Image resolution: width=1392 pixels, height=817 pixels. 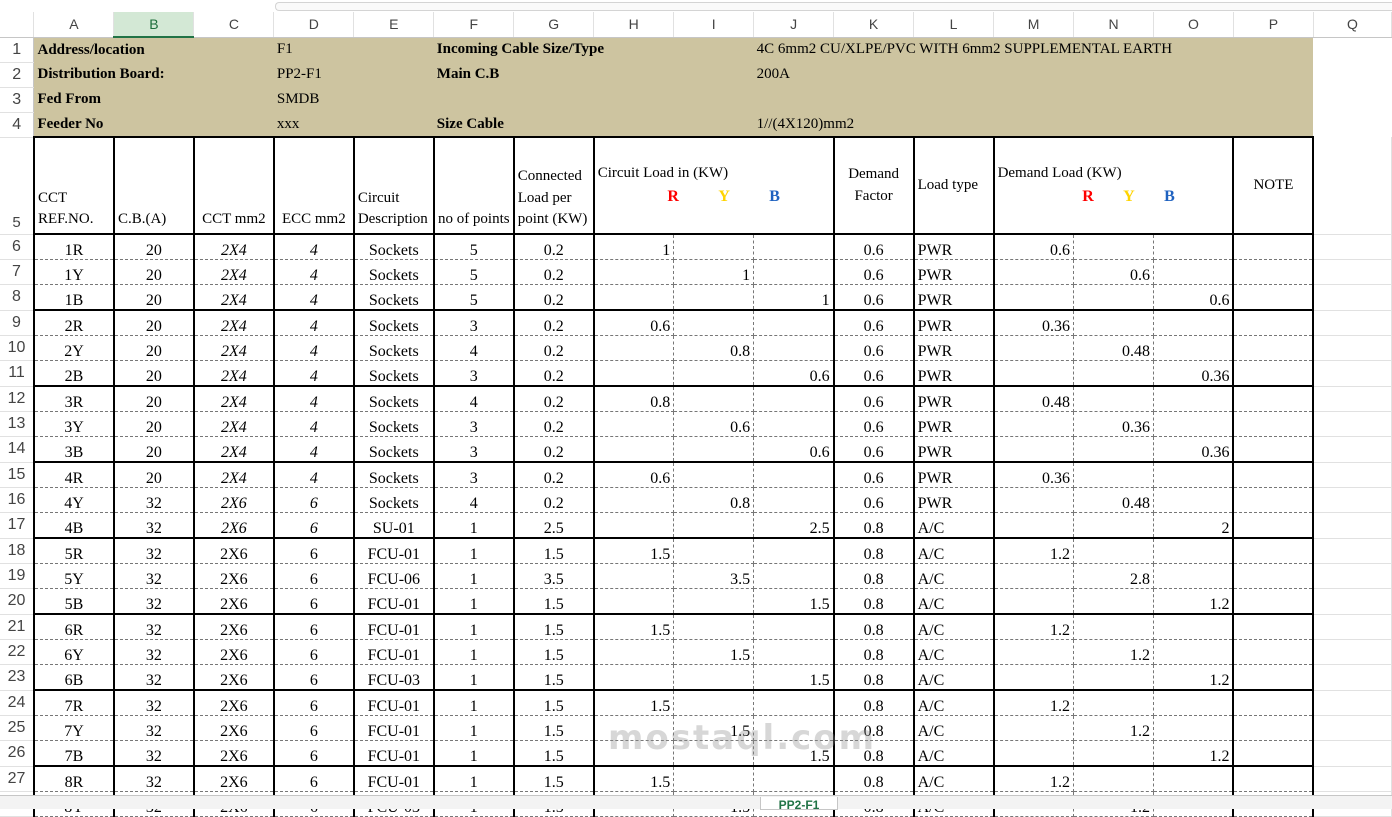 I want to click on column-header: F, so click(x=474, y=25).